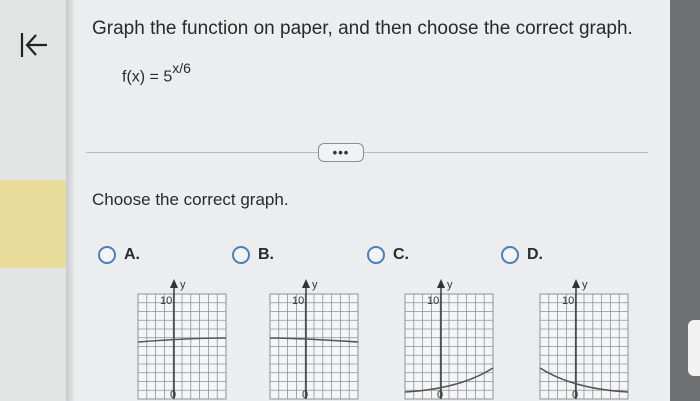 The width and height of the screenshot is (700, 401). What do you see at coordinates (33, 224) in the screenshot?
I see `rail-highlight` at bounding box center [33, 224].